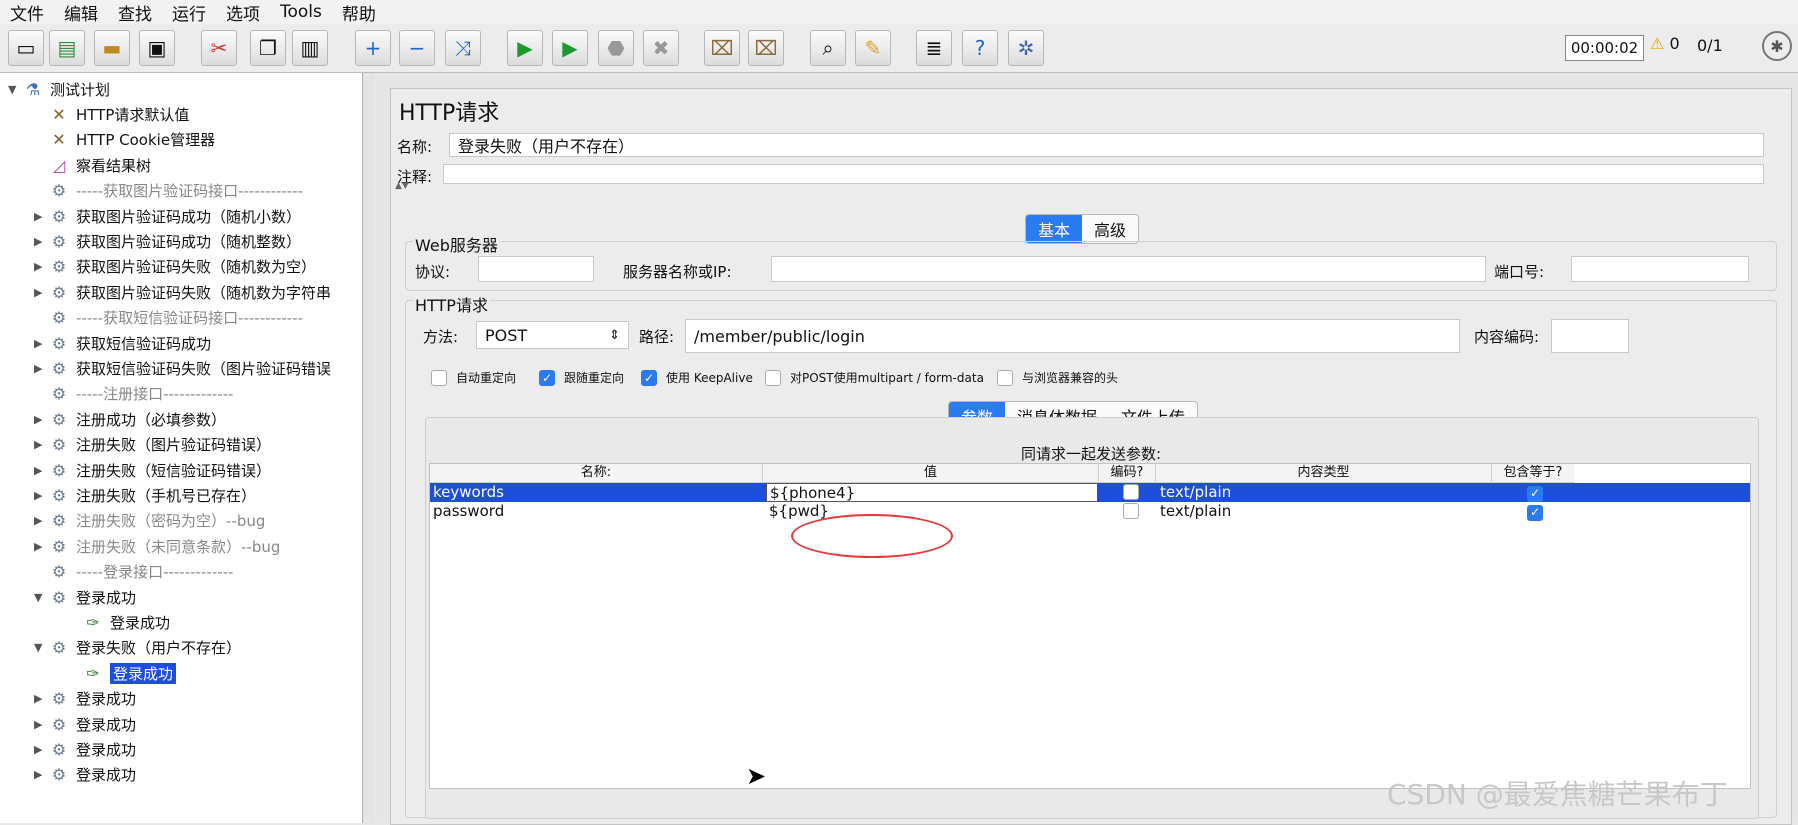  What do you see at coordinates (828, 48) in the screenshot?
I see `search-icon: ⌕` at bounding box center [828, 48].